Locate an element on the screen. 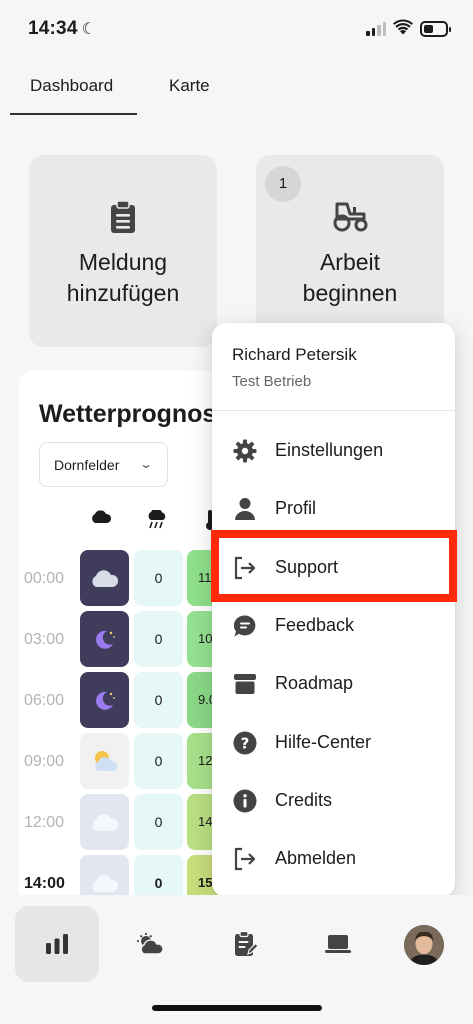  person-icon is located at coordinates (245, 509).